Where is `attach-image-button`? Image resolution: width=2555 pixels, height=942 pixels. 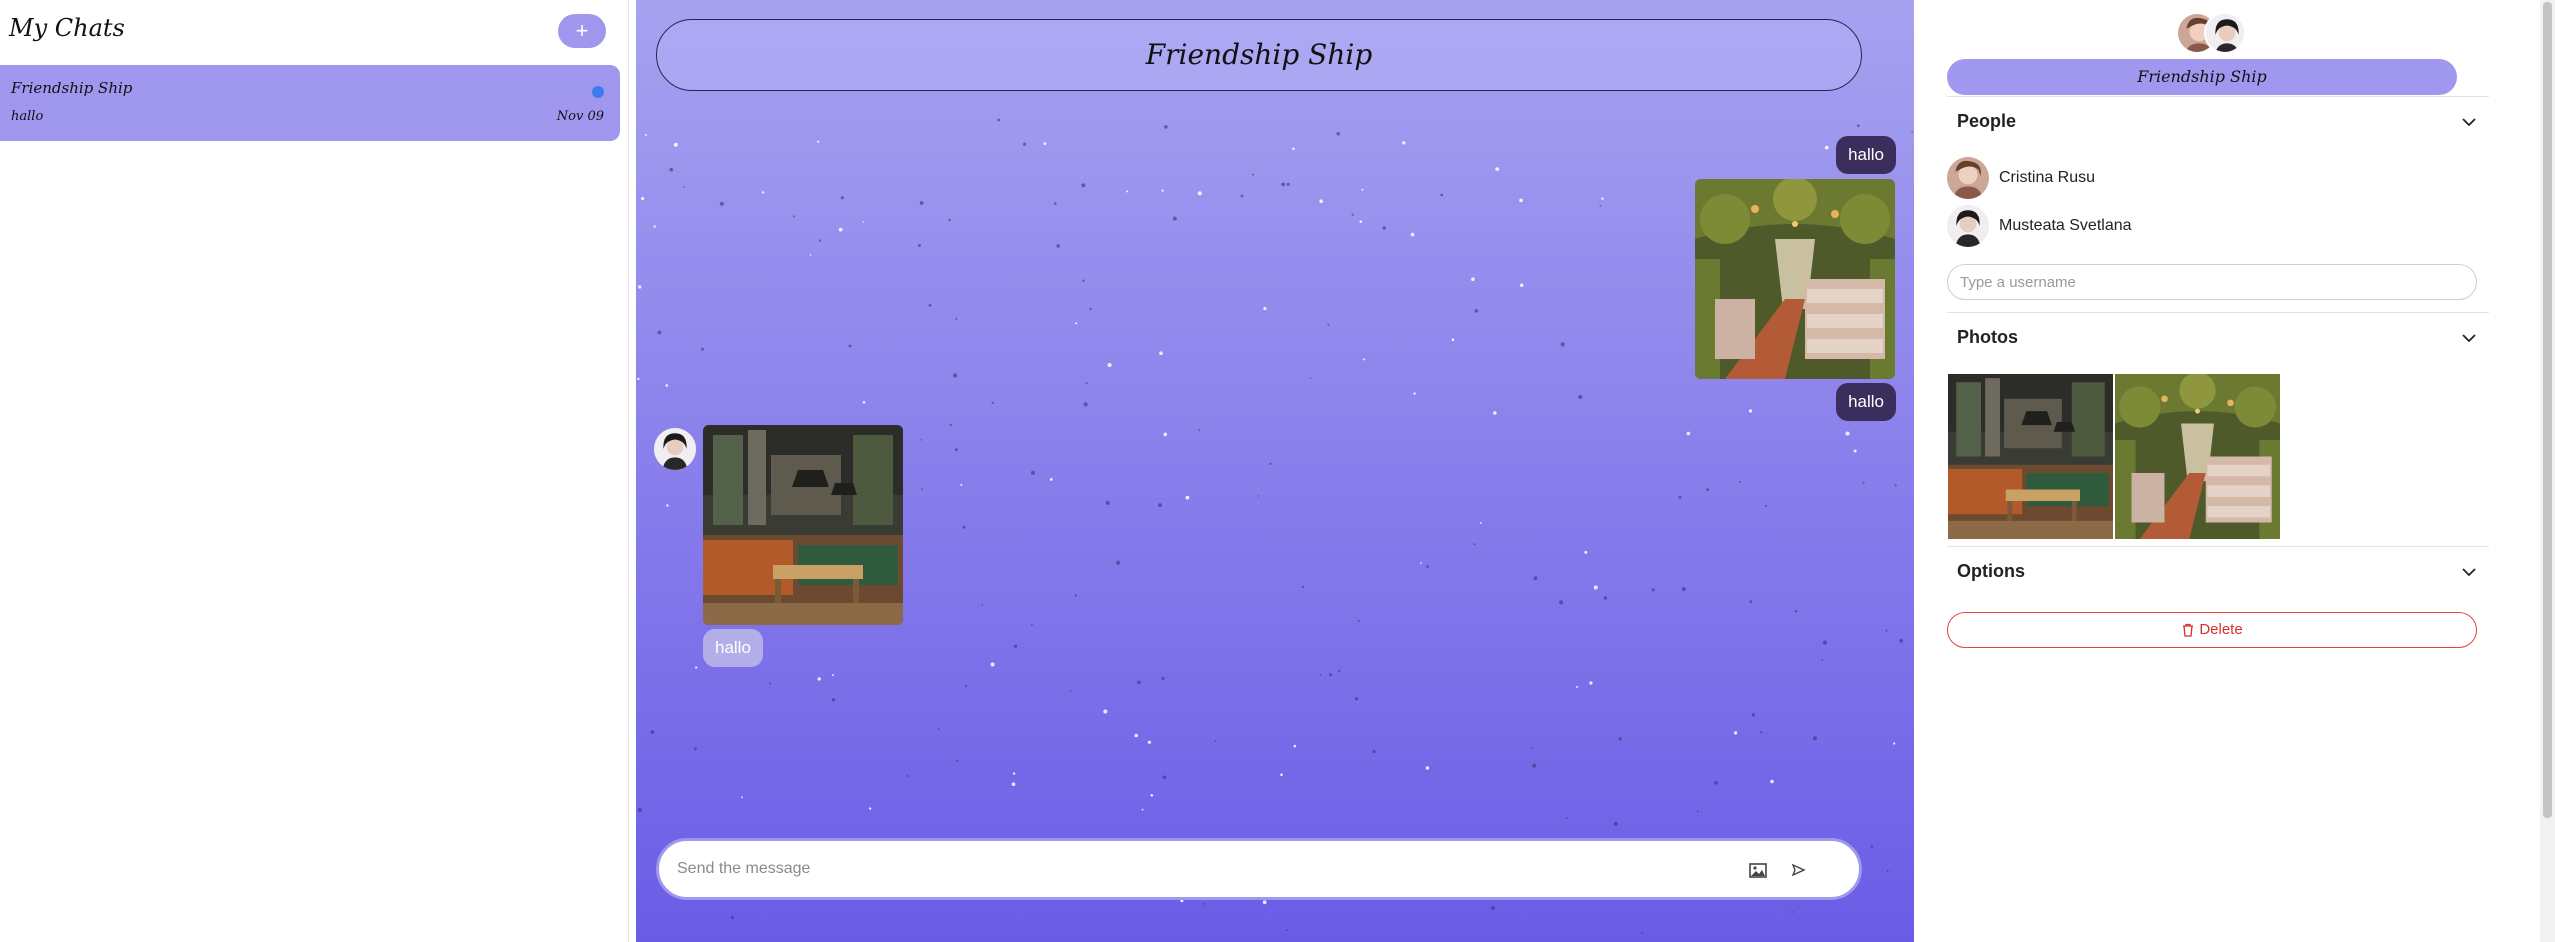
attach-image-button is located at coordinates (1758, 870).